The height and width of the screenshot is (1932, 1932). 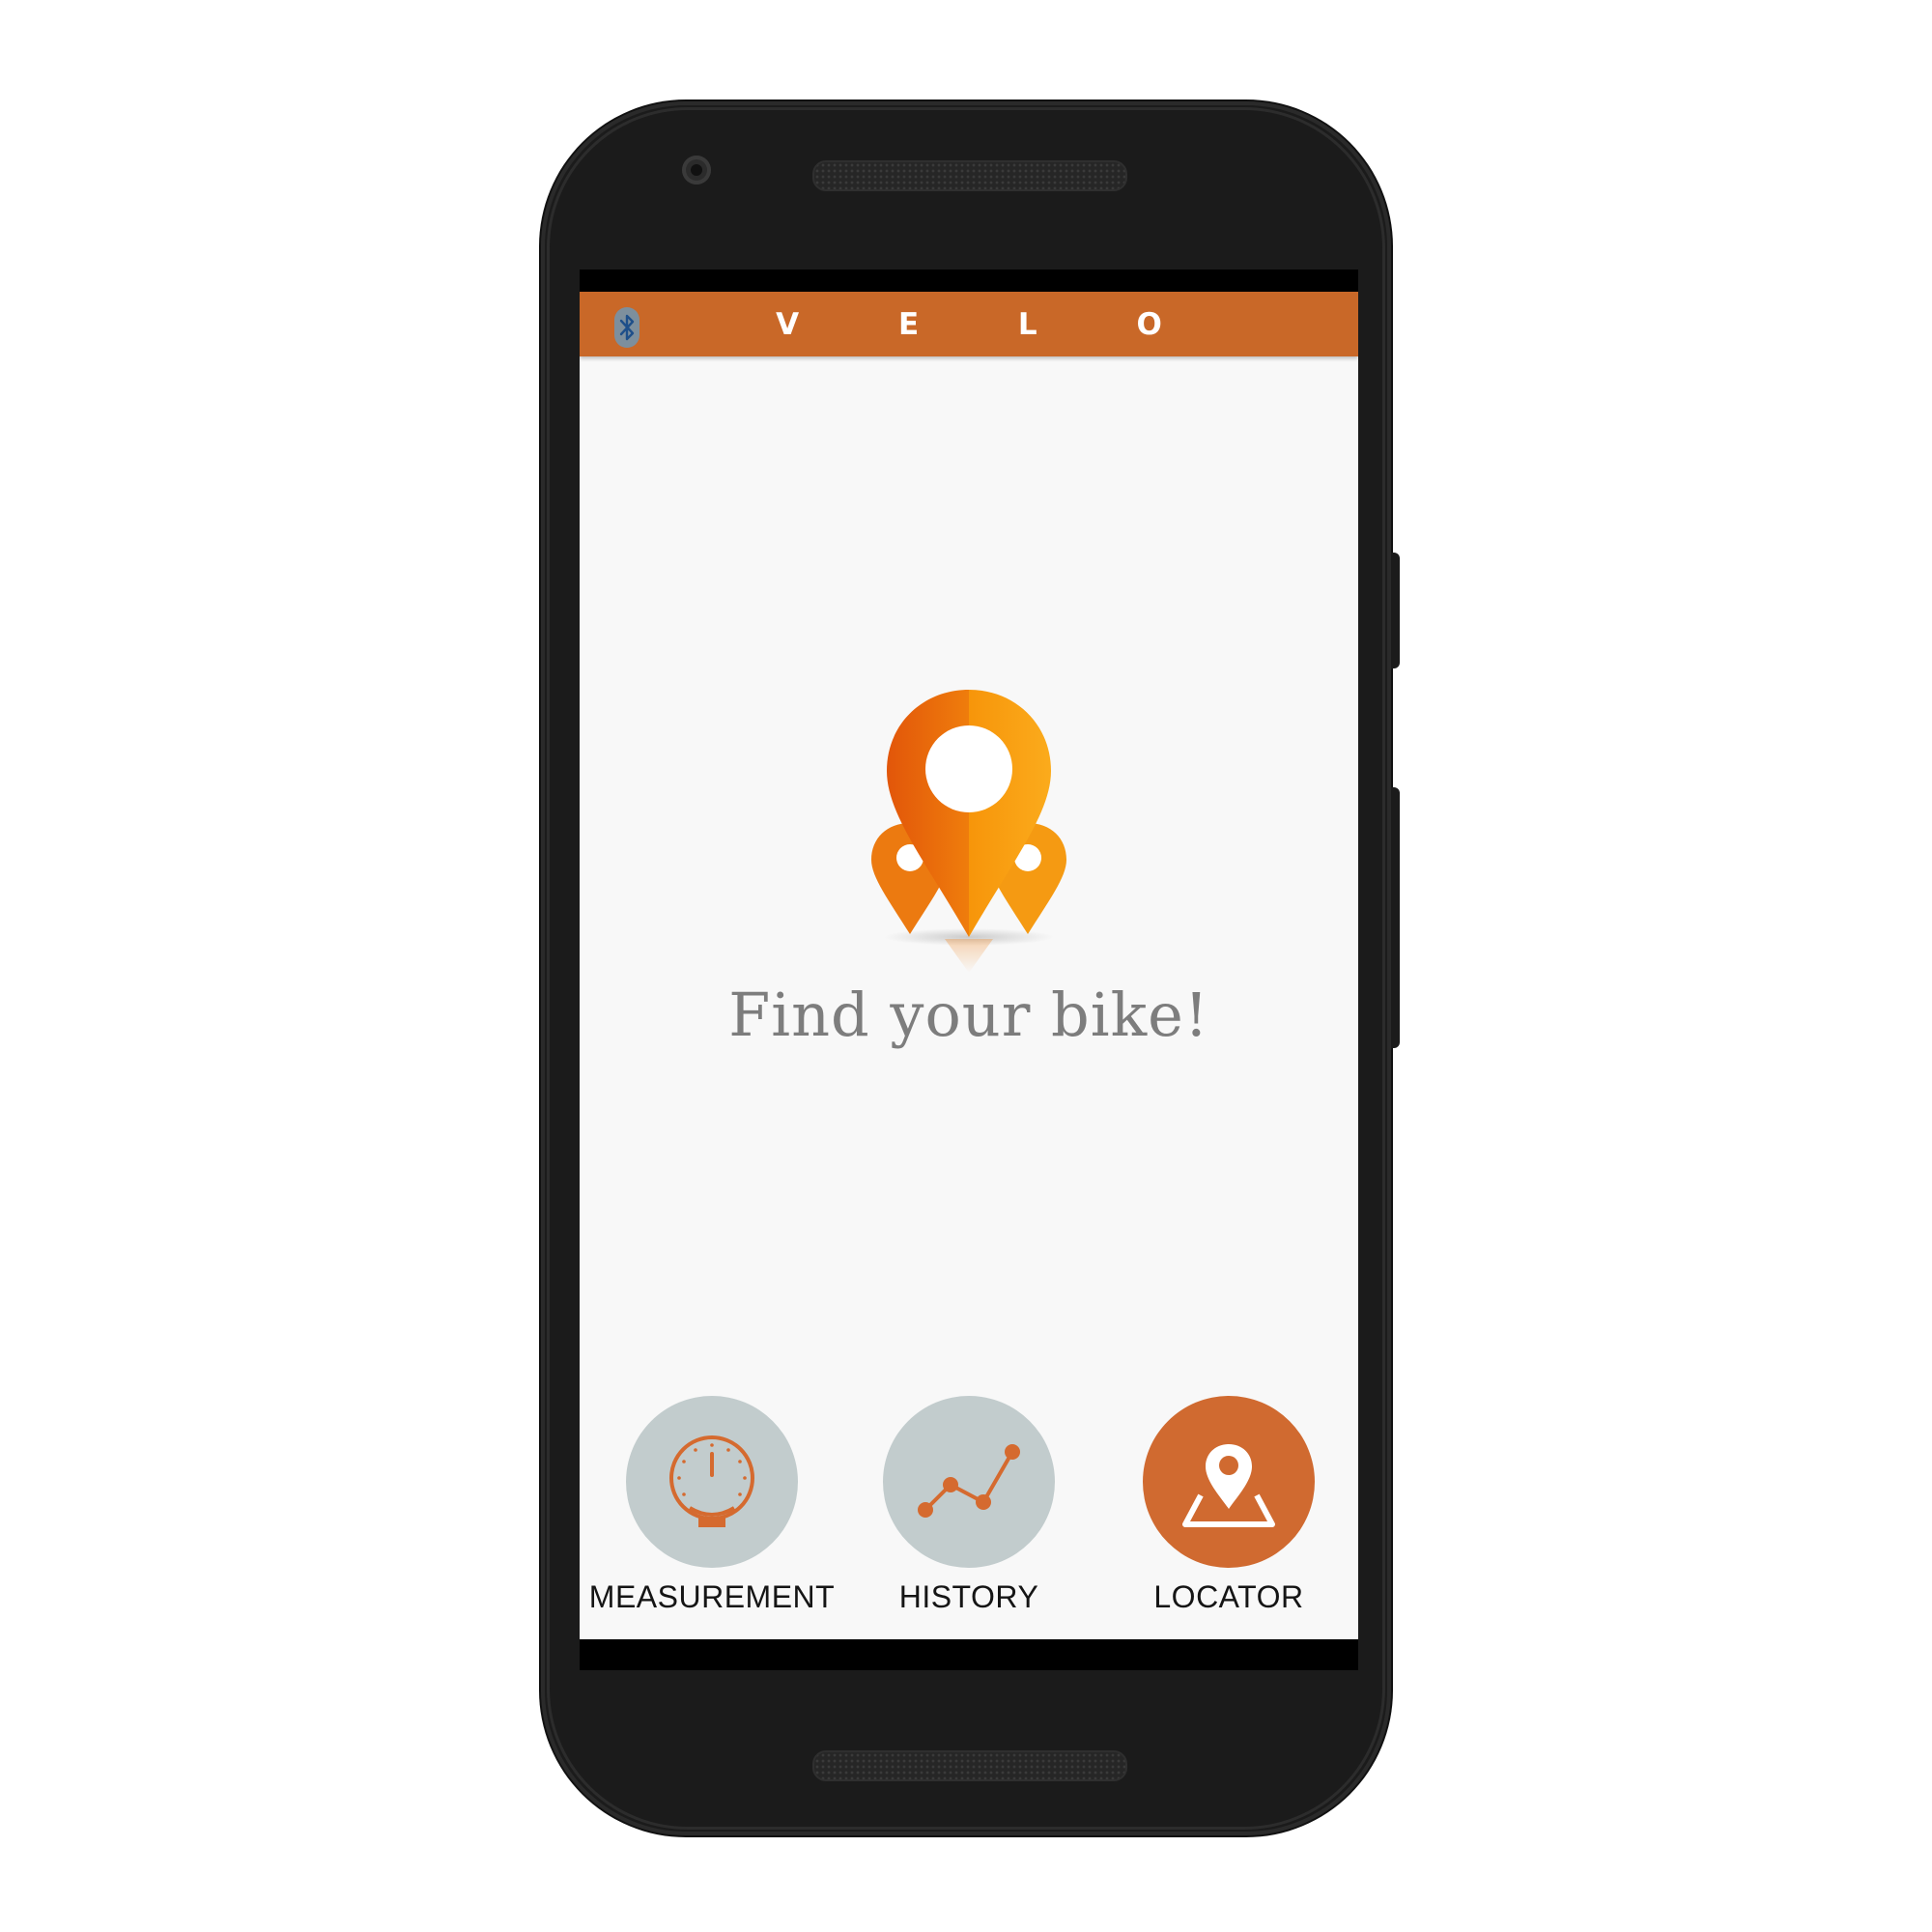 I want to click on app-title: V E L O, so click(x=992, y=324).